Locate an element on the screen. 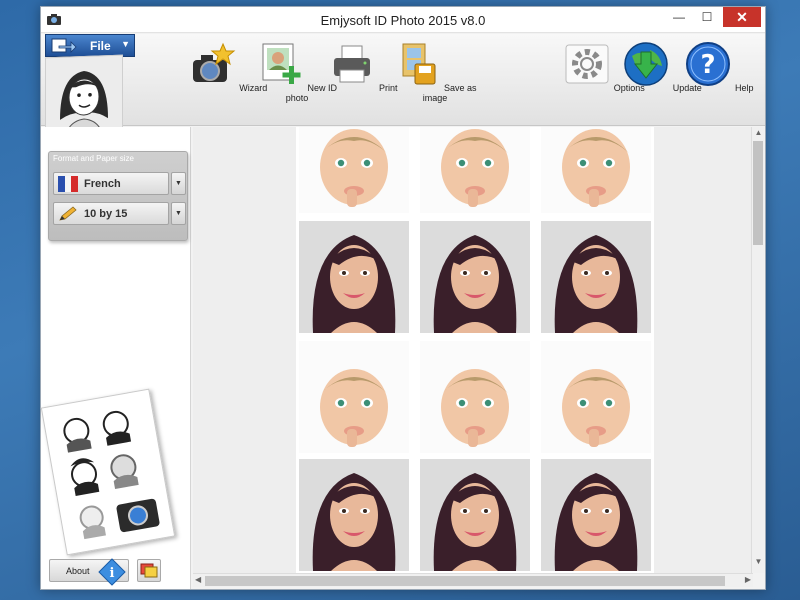  paper-size-select: 10 by 15 is located at coordinates (111, 213).